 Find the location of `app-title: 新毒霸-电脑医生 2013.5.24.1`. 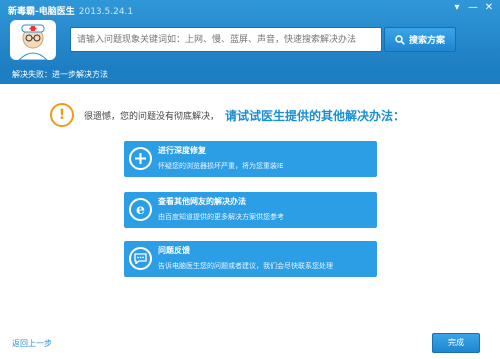

app-title: 新毒霸-电脑医生 2013.5.24.1 is located at coordinates (70, 10).